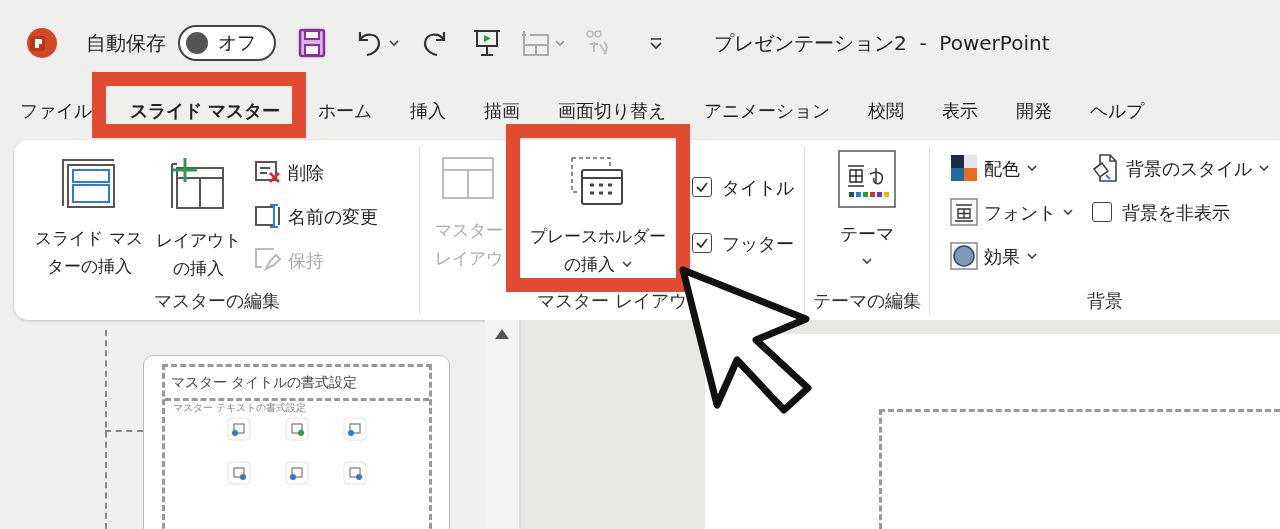  Describe the element at coordinates (345, 108) in the screenshot. I see `ribbon-tab: ホーム` at that location.